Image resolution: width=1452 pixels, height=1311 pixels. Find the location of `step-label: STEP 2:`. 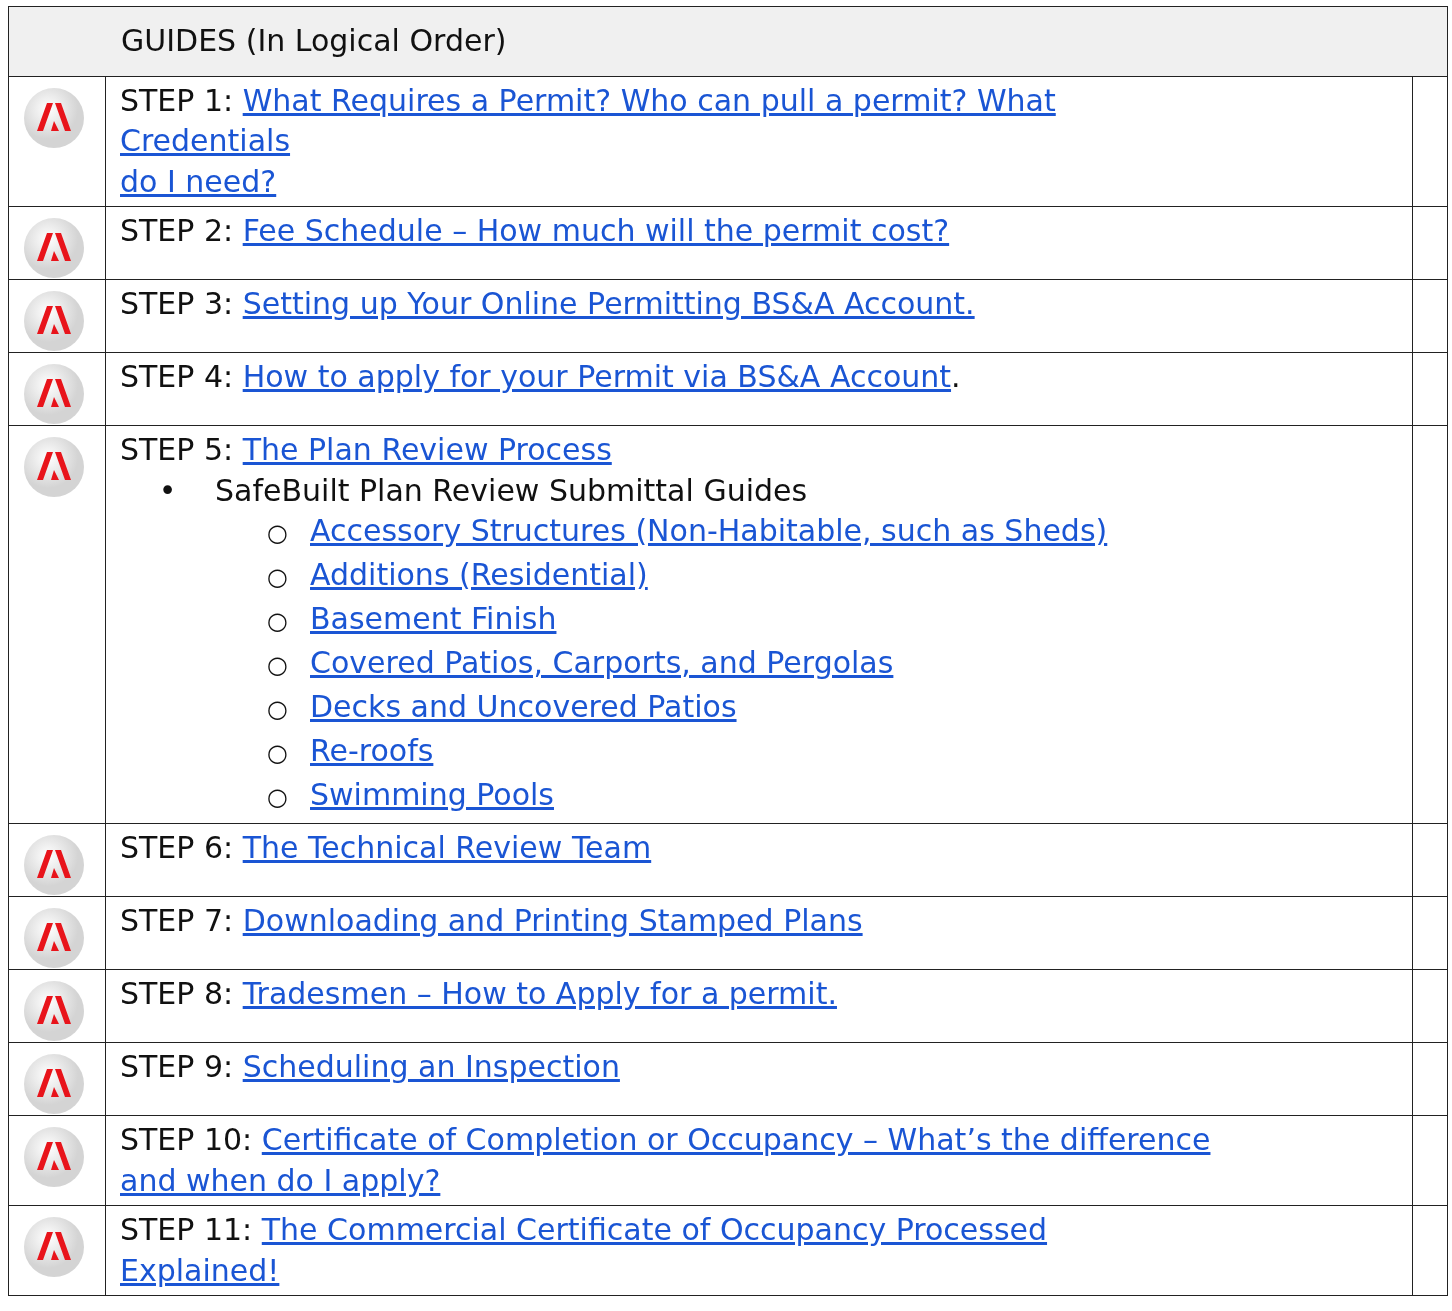

step-label: STEP 2: is located at coordinates (177, 230).